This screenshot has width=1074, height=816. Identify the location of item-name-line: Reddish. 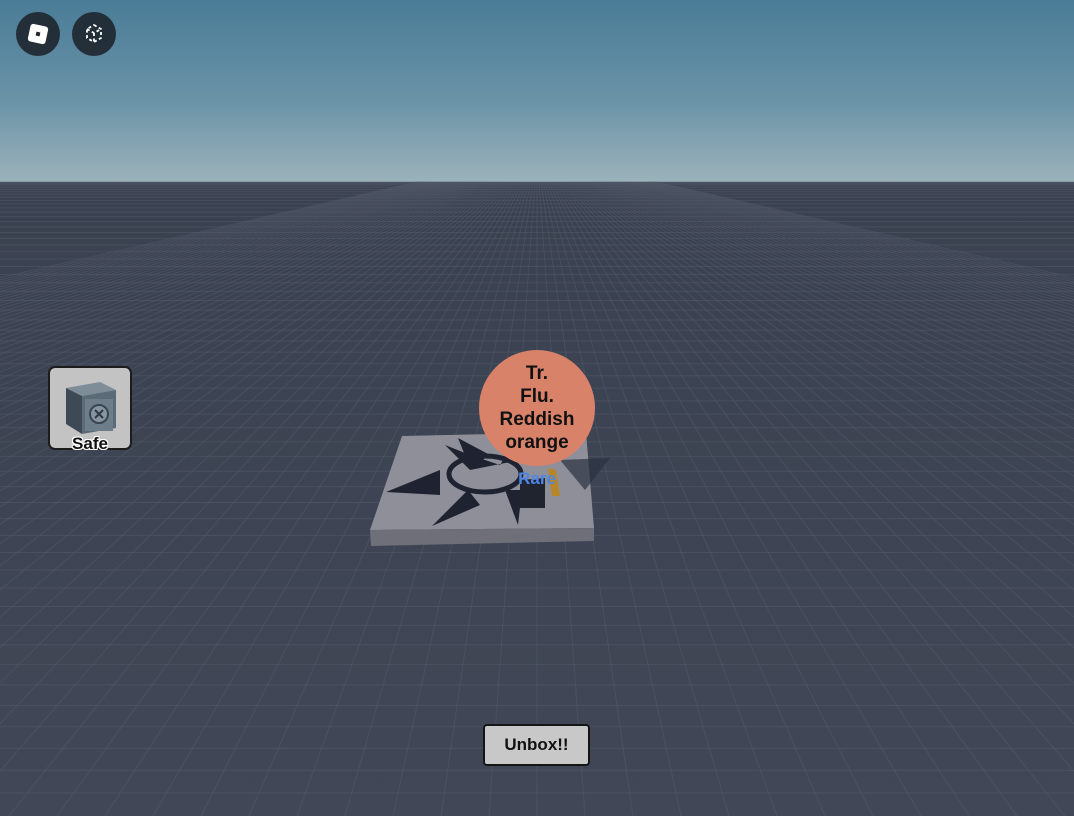
(537, 419).